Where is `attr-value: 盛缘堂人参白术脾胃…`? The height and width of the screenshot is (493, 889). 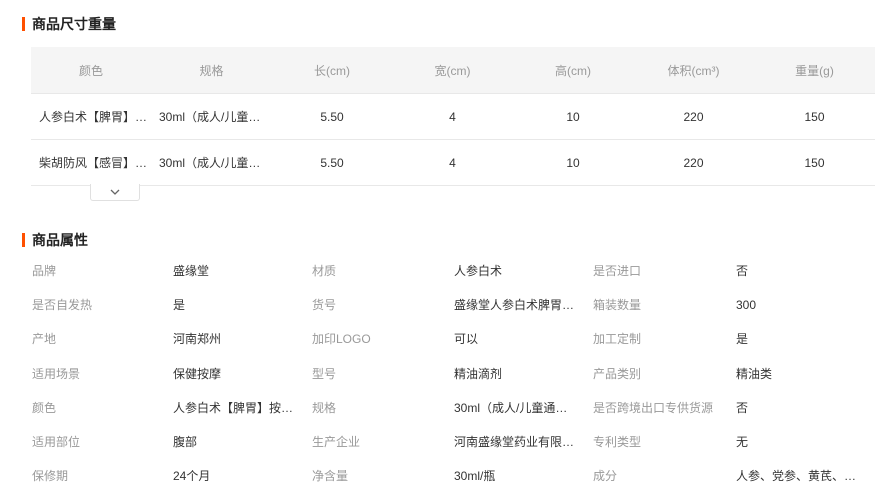 attr-value: 盛缘堂人参白术脾胃… is located at coordinates (514, 305).